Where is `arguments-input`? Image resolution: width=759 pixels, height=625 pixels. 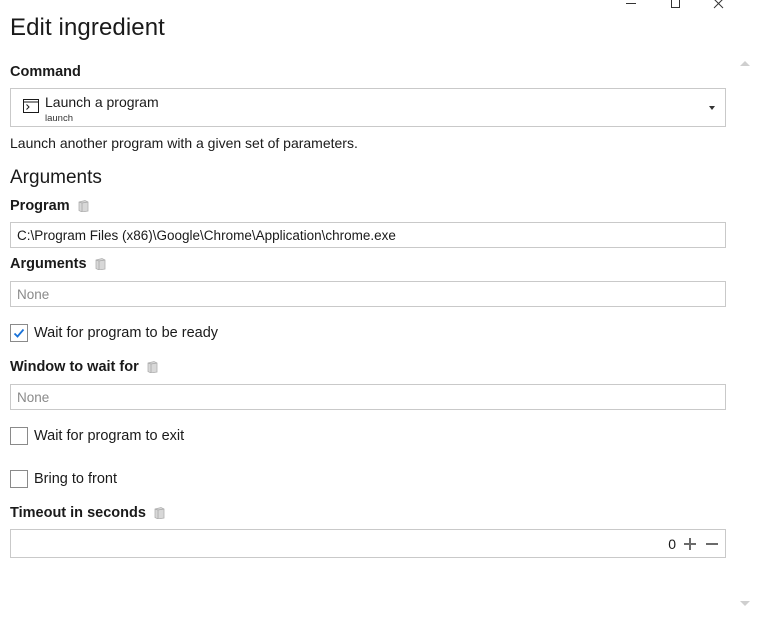
arguments-input is located at coordinates (368, 294).